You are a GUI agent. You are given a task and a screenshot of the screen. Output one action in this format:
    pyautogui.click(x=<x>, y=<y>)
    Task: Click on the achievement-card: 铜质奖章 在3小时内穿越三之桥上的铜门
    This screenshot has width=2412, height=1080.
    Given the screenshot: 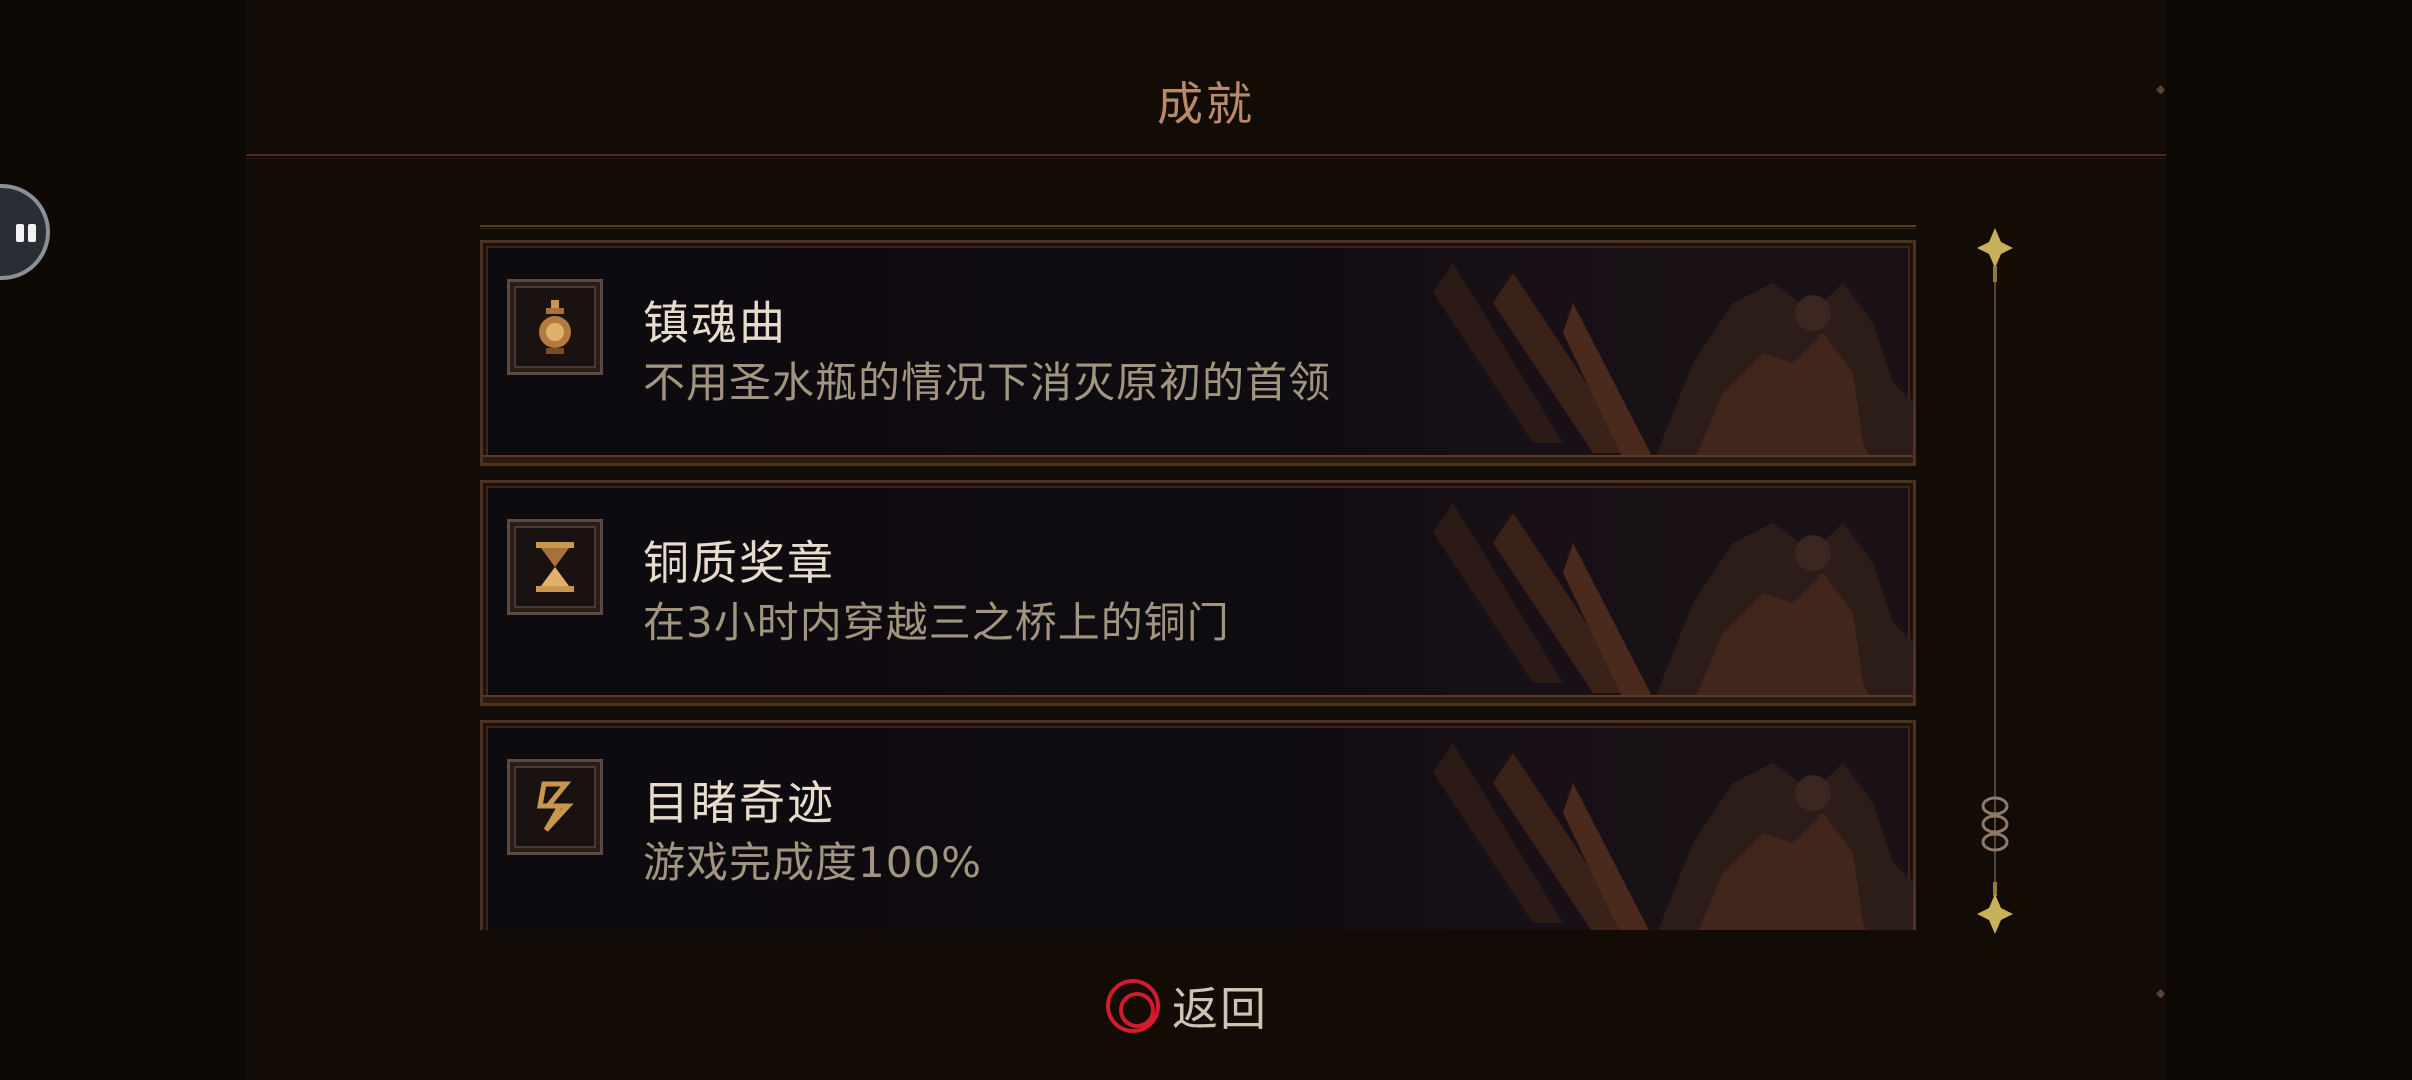 What is the action you would take?
    pyautogui.click(x=1198, y=593)
    